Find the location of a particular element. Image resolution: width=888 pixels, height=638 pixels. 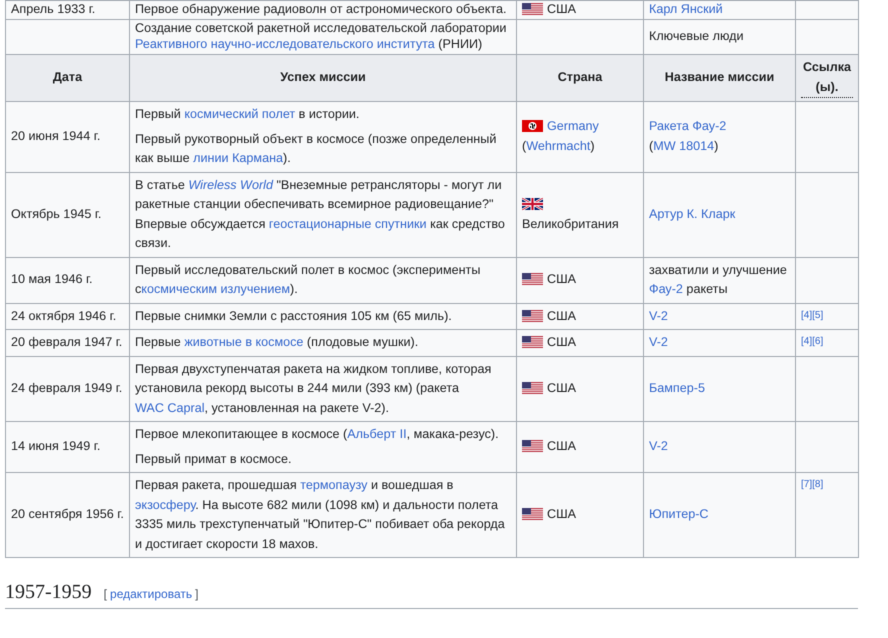

link: космический полет is located at coordinates (240, 114).